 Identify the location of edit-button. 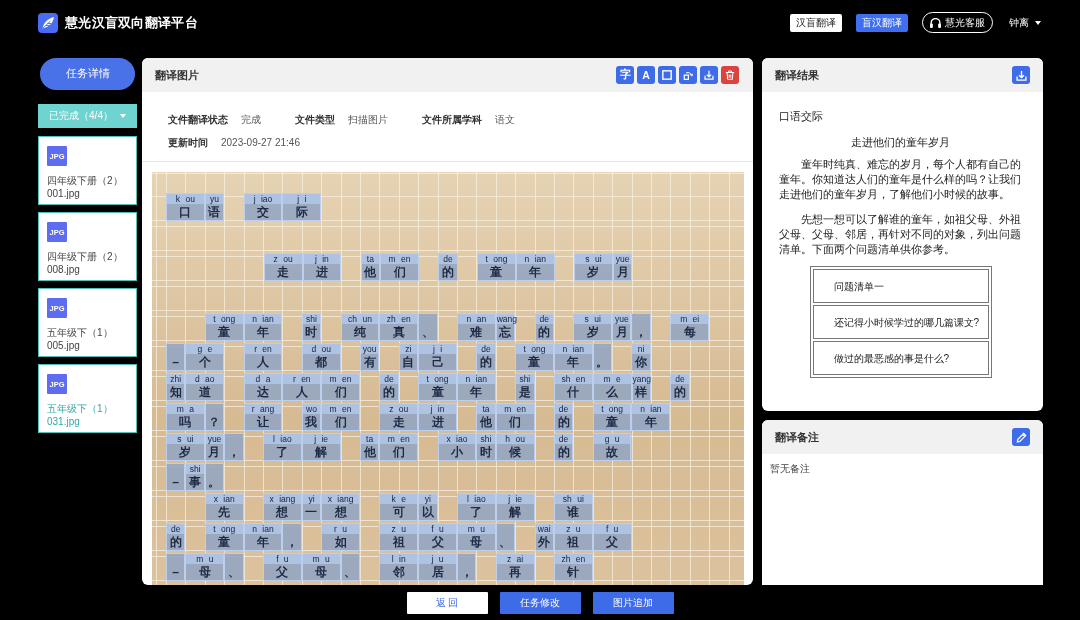
(1021, 437).